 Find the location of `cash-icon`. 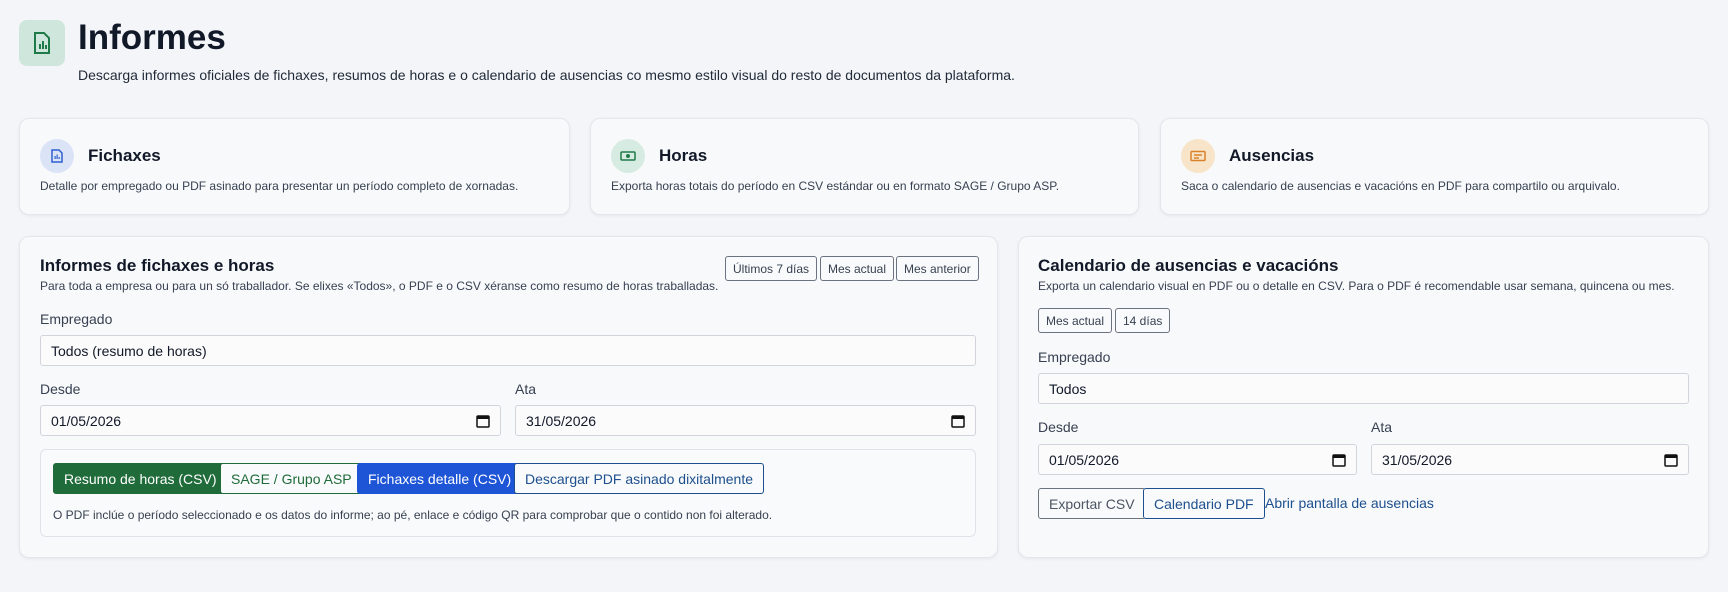

cash-icon is located at coordinates (628, 156).